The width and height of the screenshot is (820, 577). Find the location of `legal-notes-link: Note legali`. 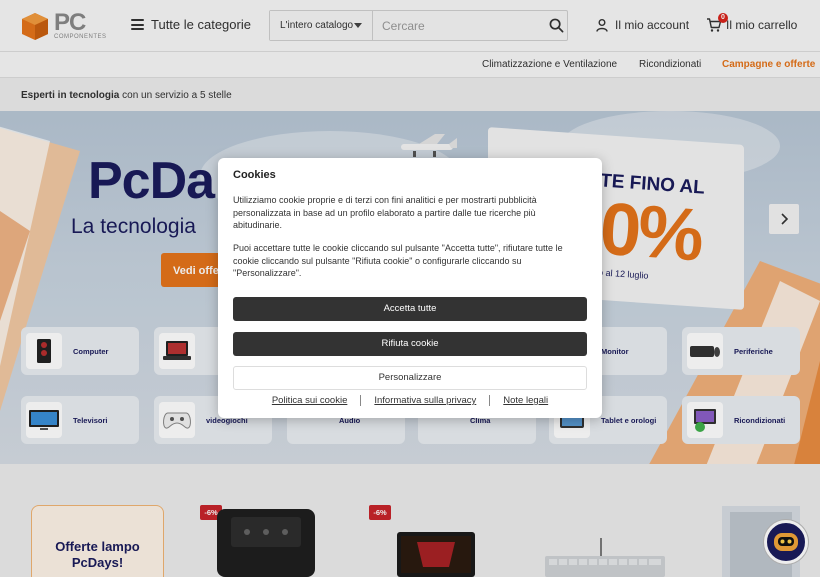

legal-notes-link: Note legali is located at coordinates (525, 400).